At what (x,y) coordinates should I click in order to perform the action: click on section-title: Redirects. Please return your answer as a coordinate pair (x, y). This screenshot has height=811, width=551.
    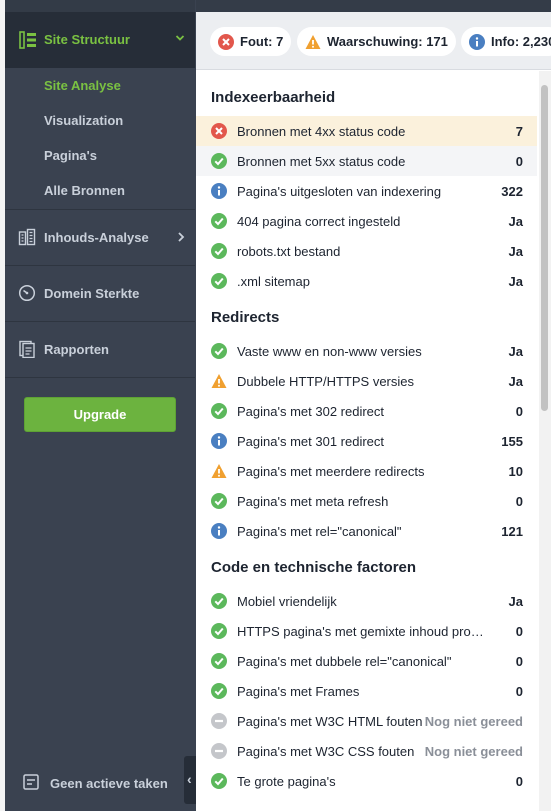
    Looking at the image, I should click on (245, 317).